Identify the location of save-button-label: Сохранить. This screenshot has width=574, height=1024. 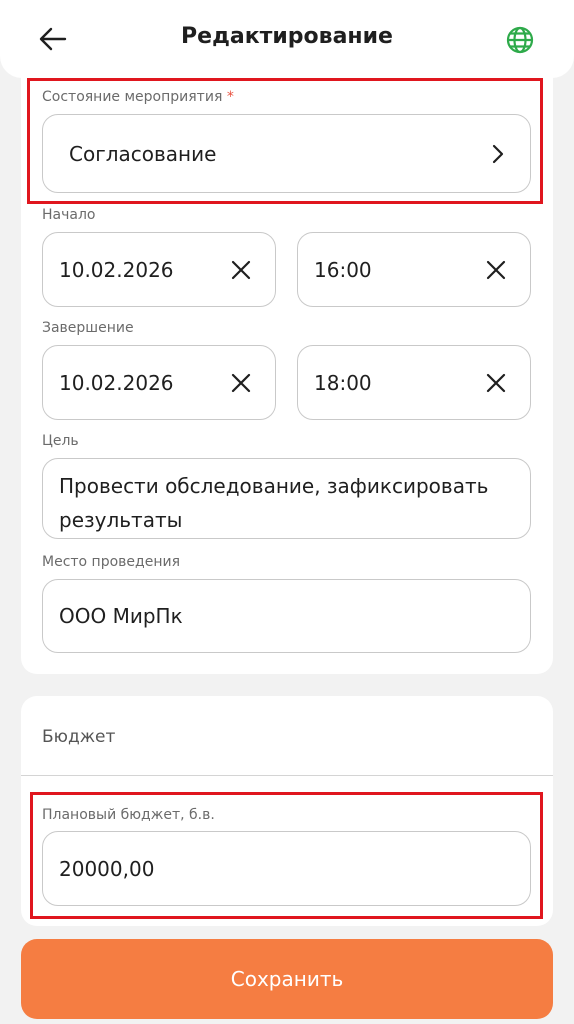
(287, 979).